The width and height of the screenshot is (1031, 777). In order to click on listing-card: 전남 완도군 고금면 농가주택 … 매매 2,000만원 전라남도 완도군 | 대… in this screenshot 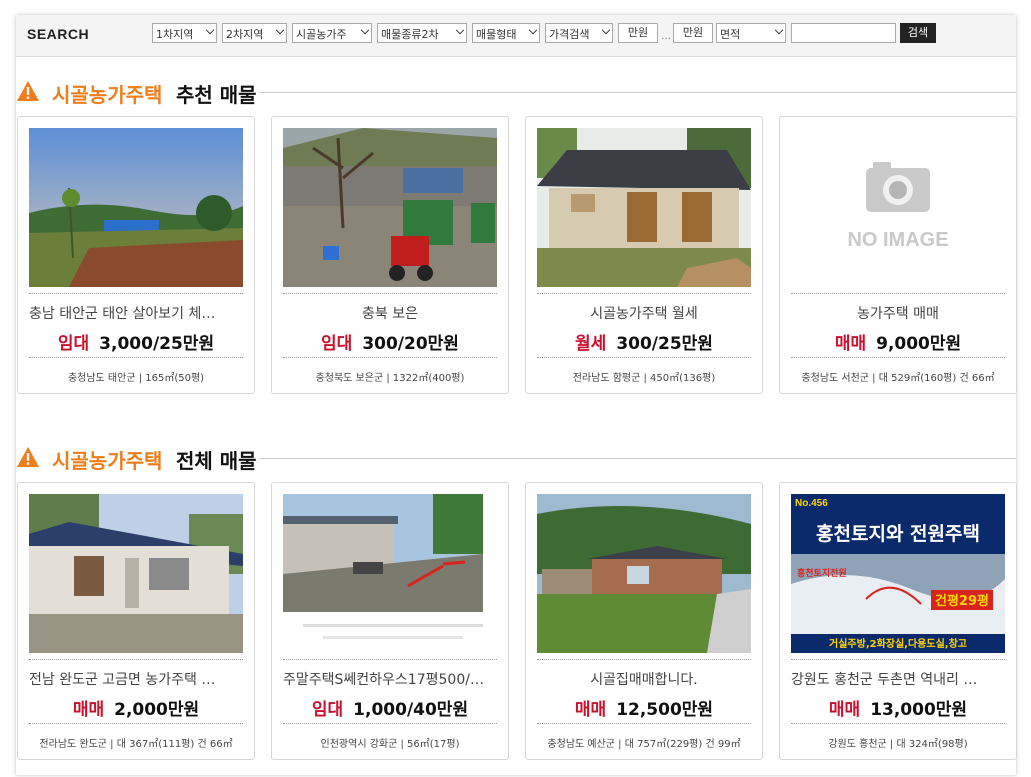, I will do `click(136, 621)`.